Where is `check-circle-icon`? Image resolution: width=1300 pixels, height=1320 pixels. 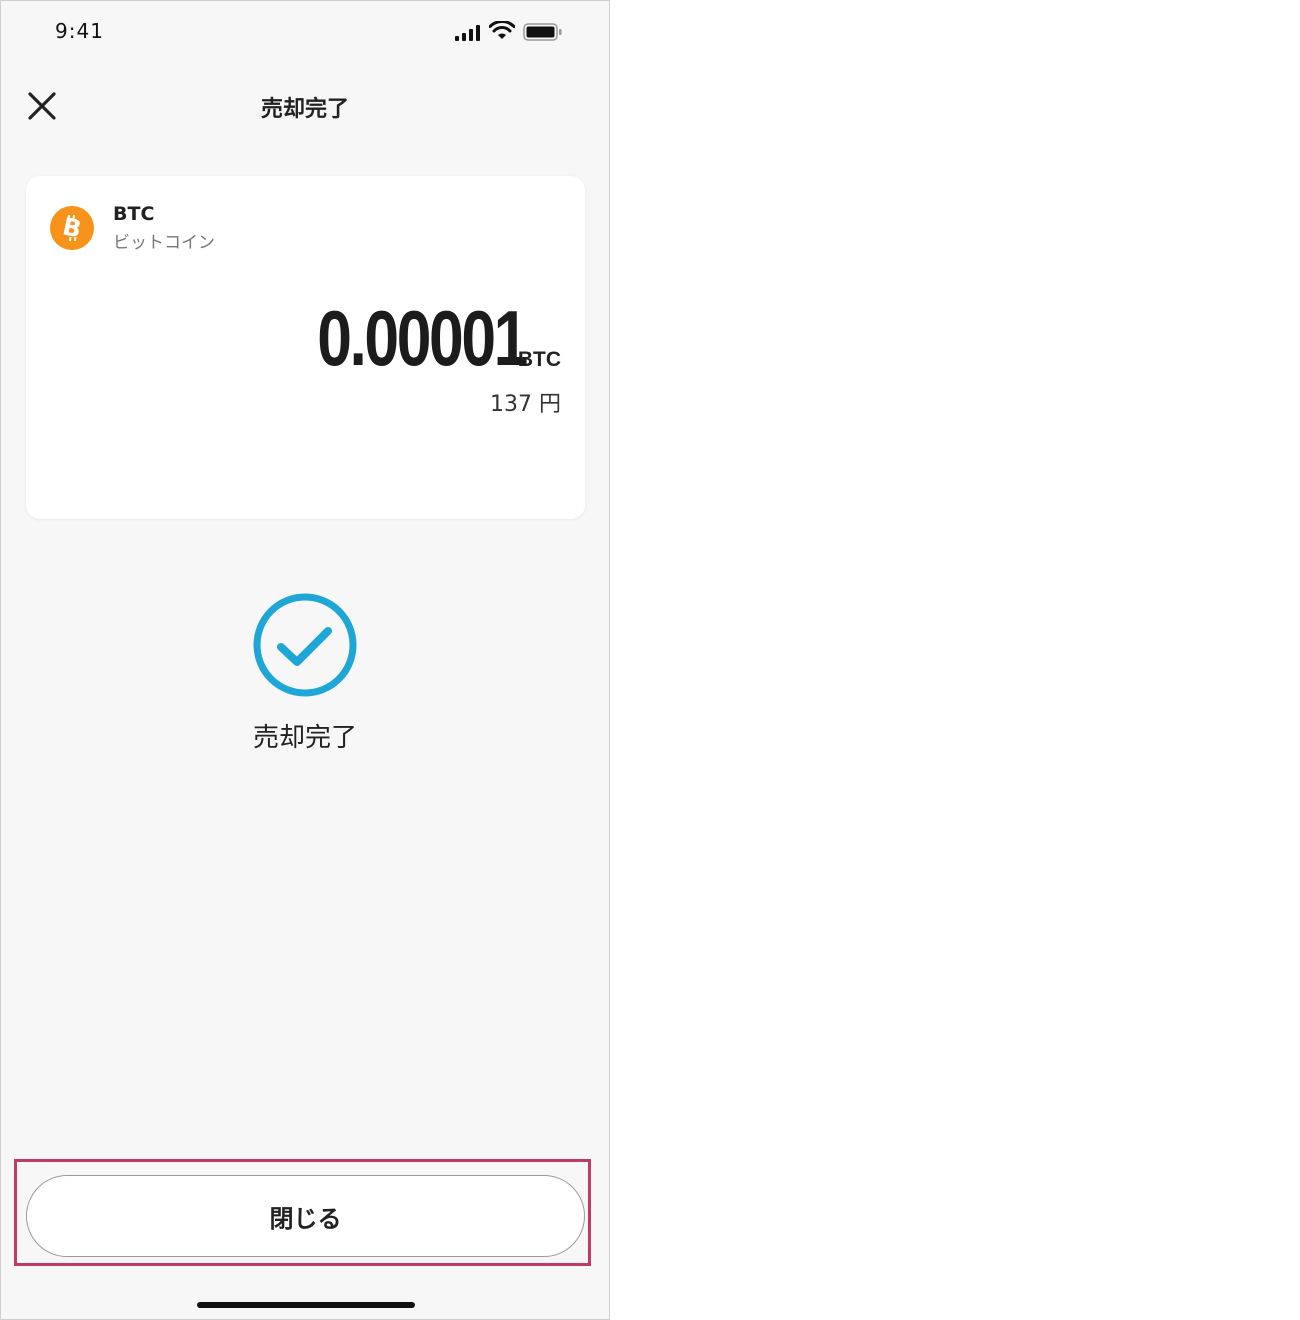 check-circle-icon is located at coordinates (305, 645).